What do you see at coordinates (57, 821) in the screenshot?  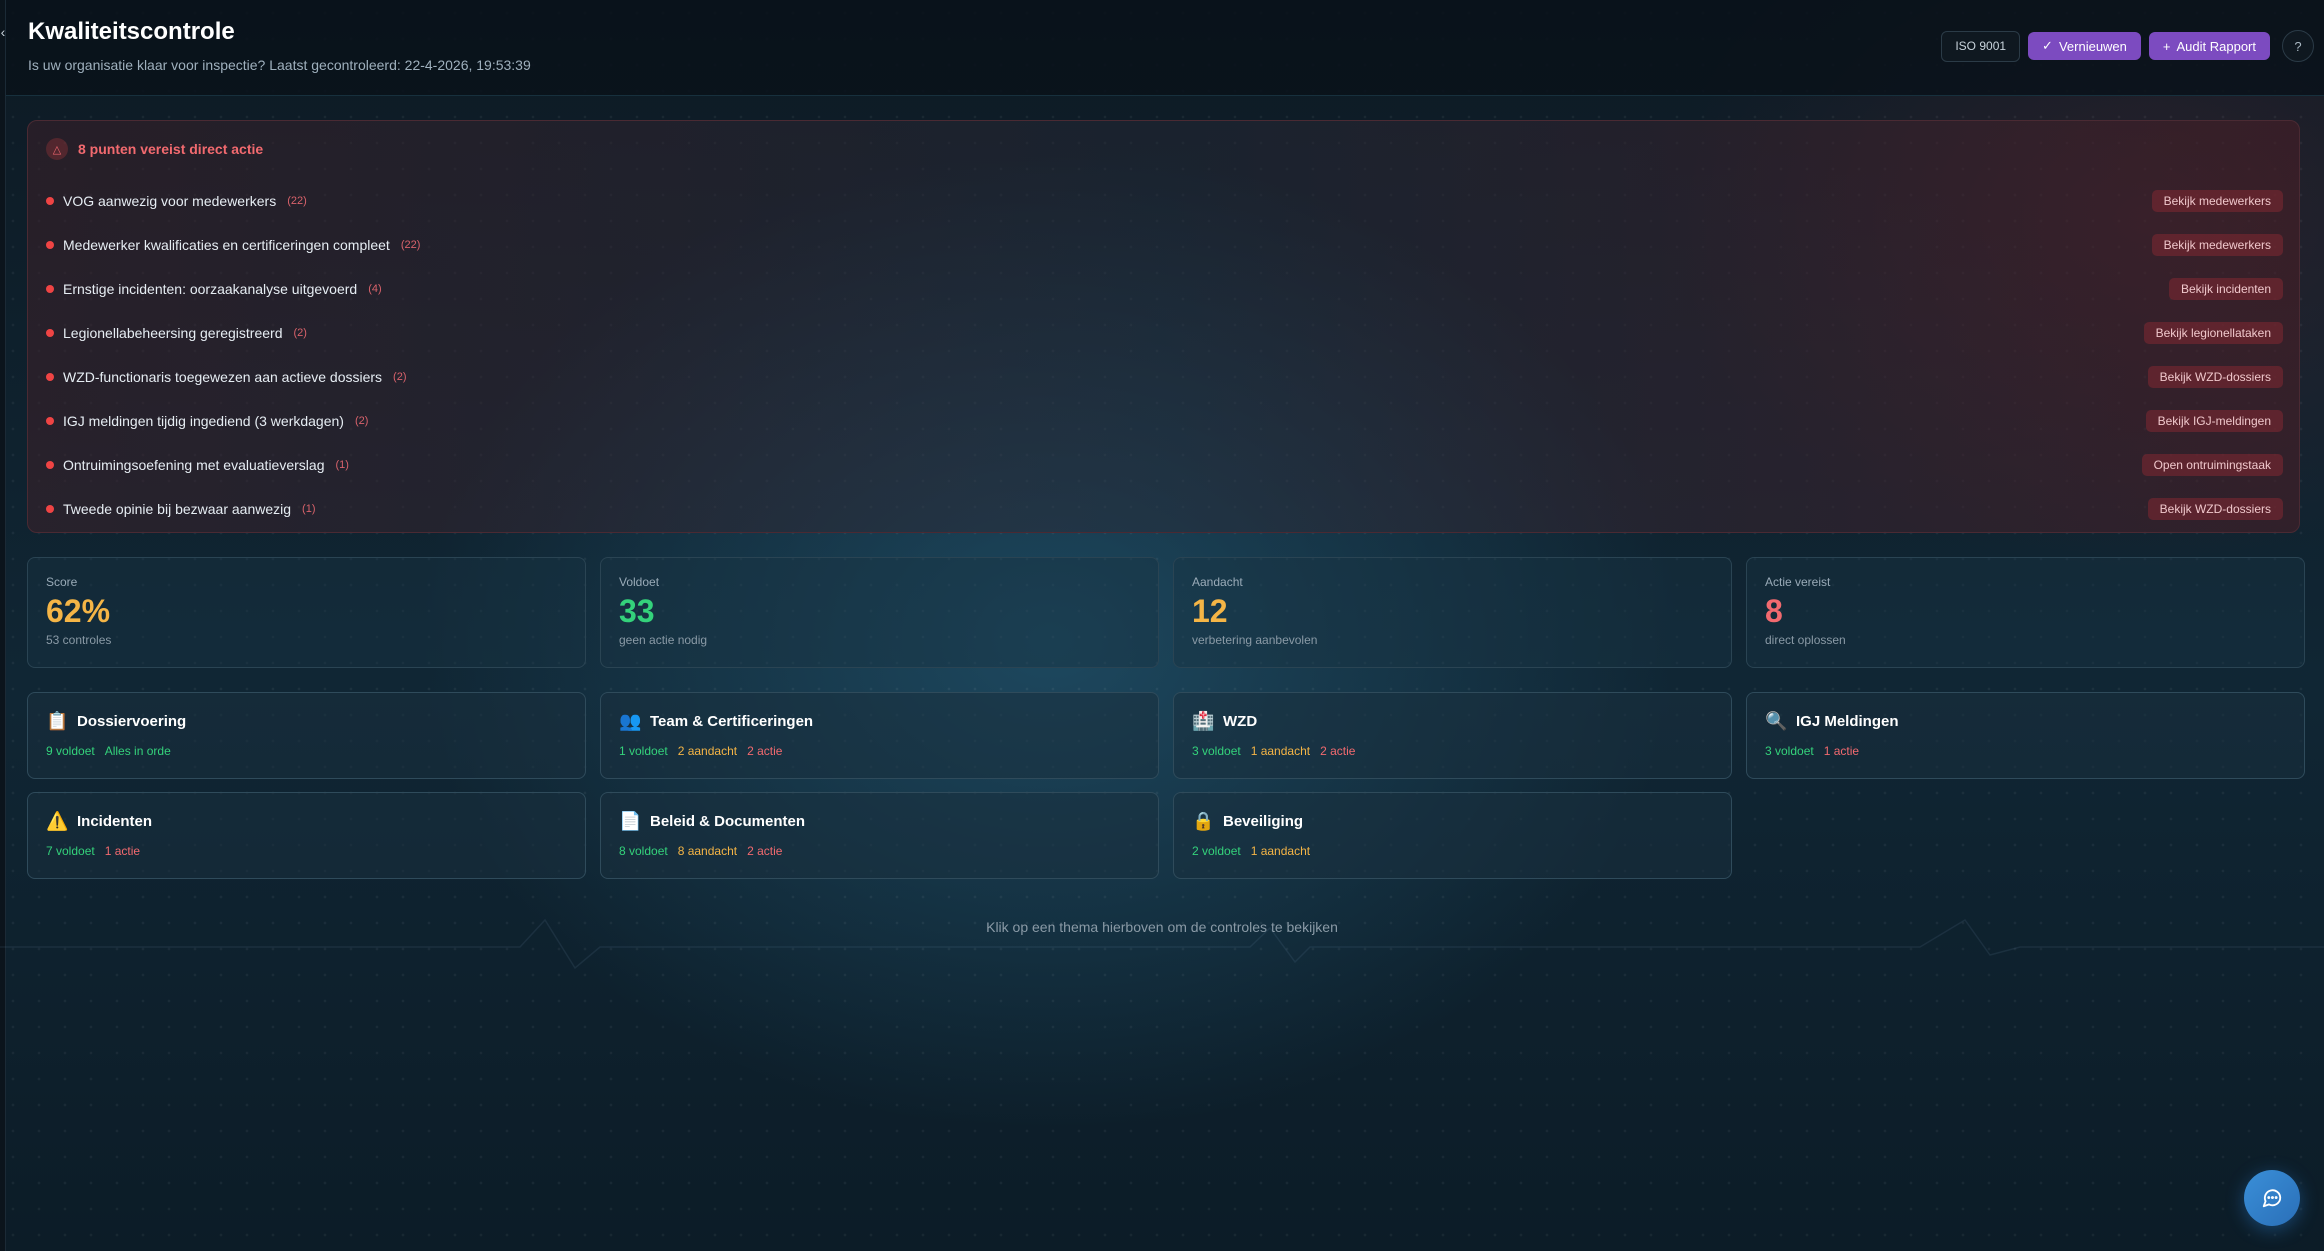 I see `warning-icon: ⚠️` at bounding box center [57, 821].